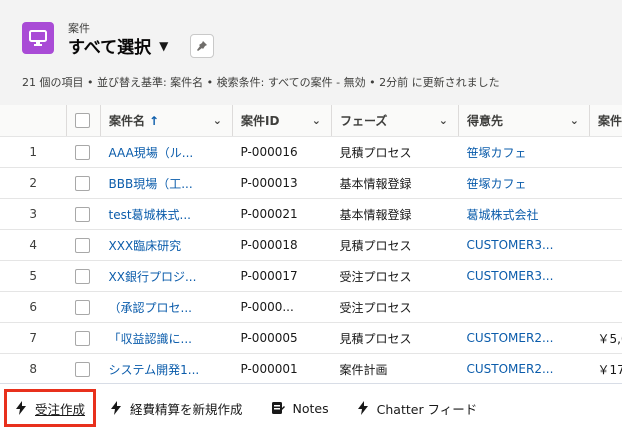 Image resolution: width=622 pixels, height=432 pixels. I want to click on list-view-selector: すべて選択 ▼, so click(118, 45).